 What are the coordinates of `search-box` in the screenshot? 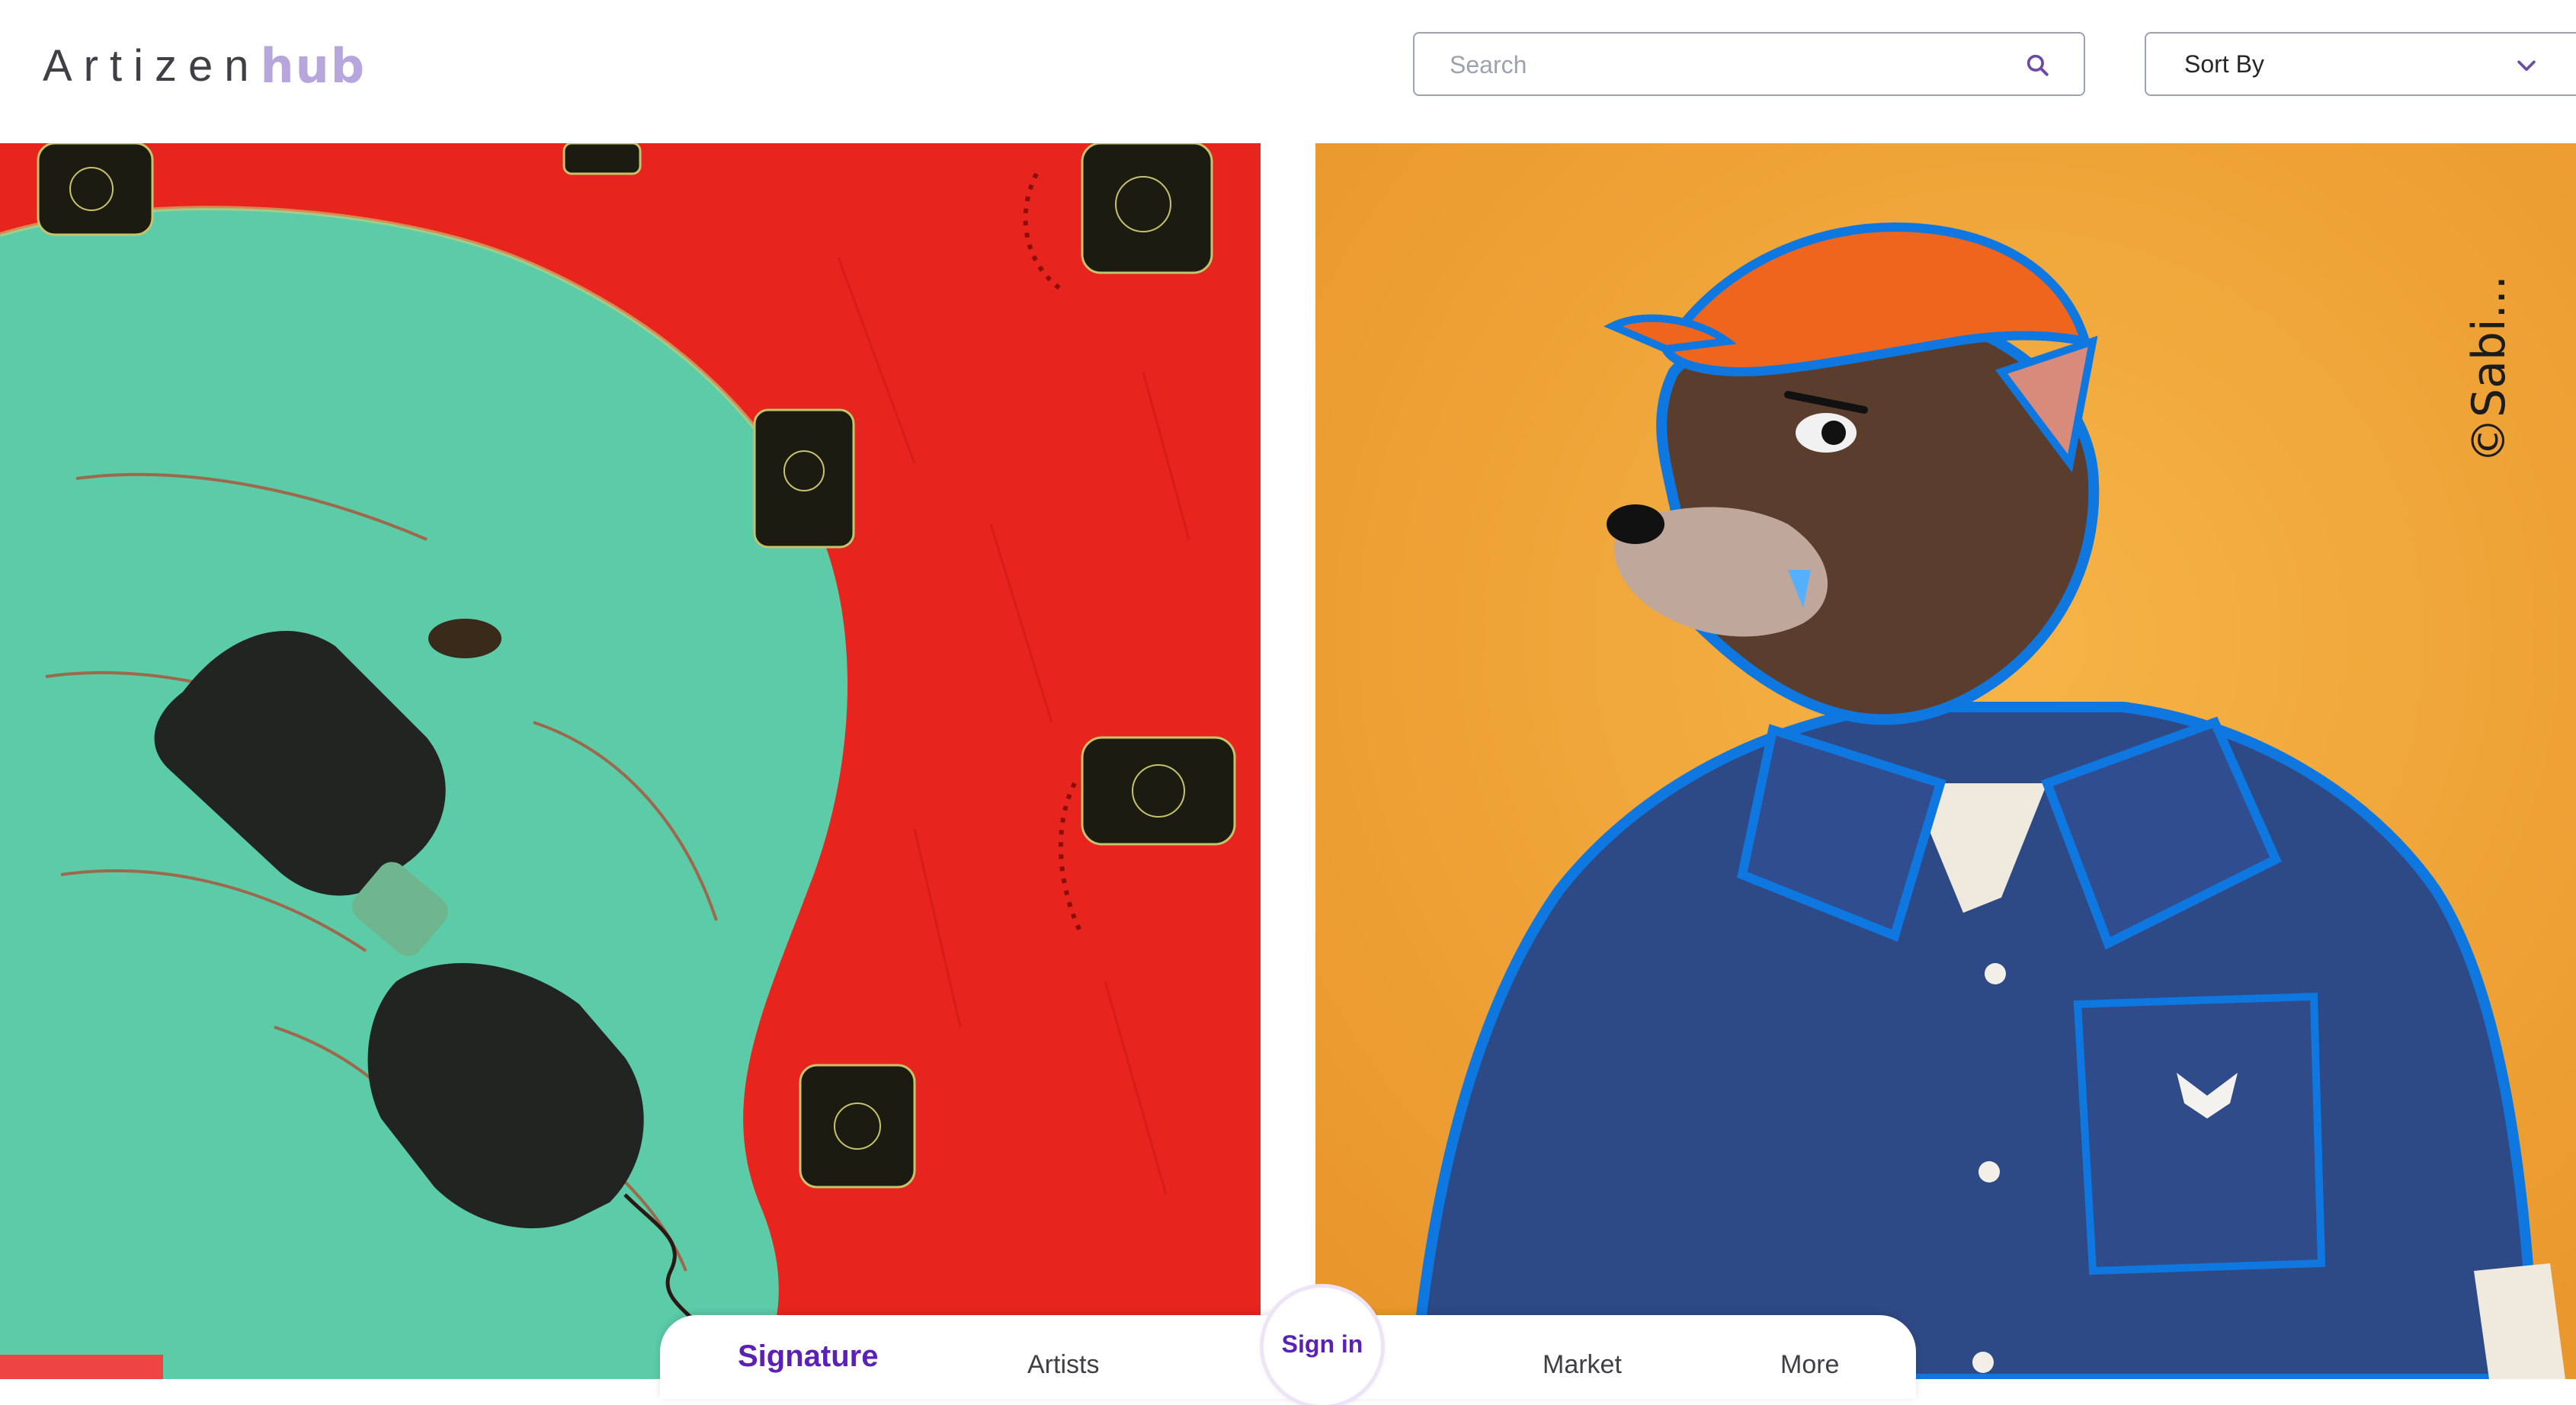 It's located at (1749, 64).